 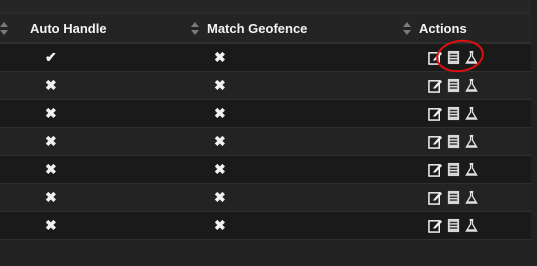 What do you see at coordinates (115, 57) in the screenshot?
I see `auto-handle-cell: ✔` at bounding box center [115, 57].